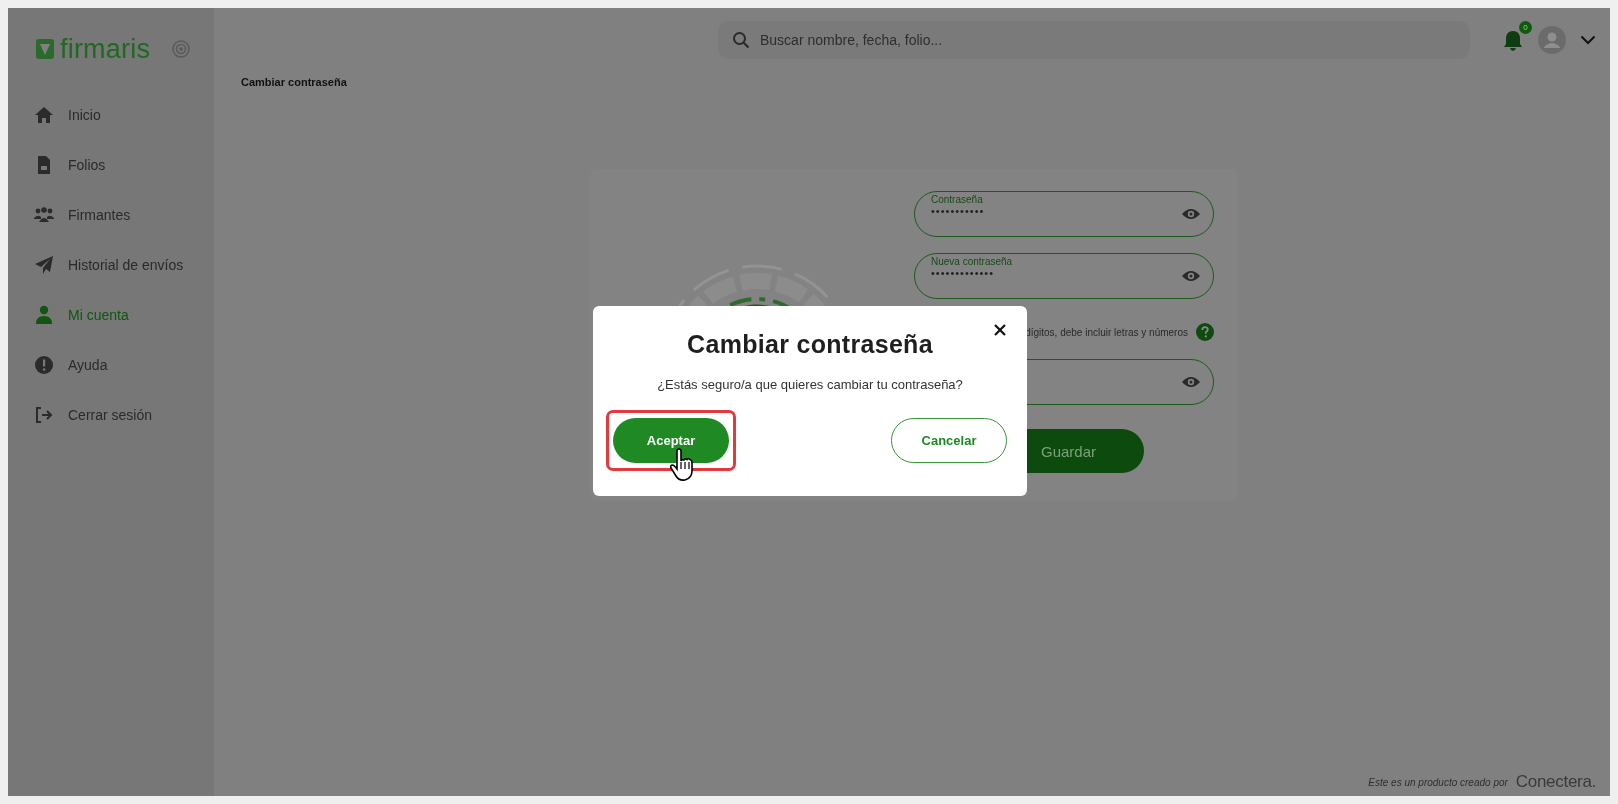  I want to click on paper-plane-icon, so click(44, 265).